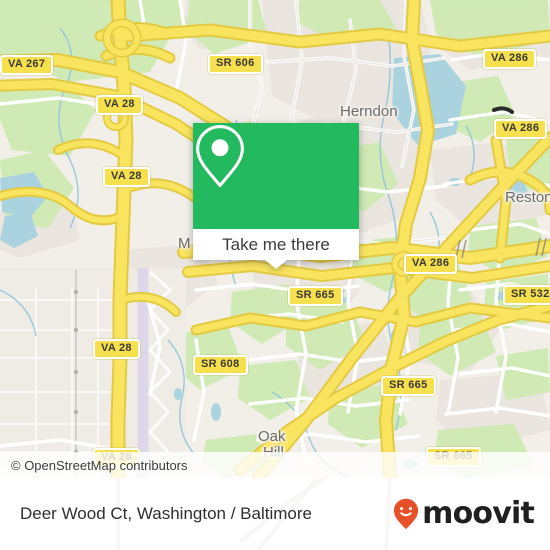  What do you see at coordinates (521, 129) in the screenshot?
I see `road-shield-va-286-e: VA 286` at bounding box center [521, 129].